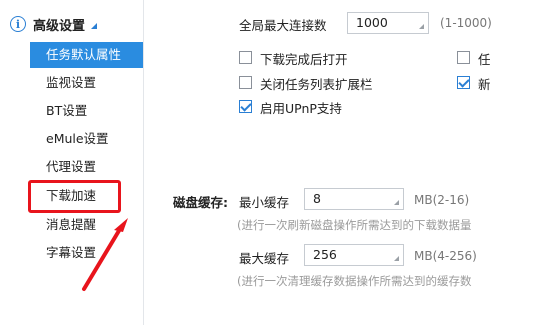 The image size is (543, 325). Describe the element at coordinates (102, 259) in the screenshot. I see `arrow-shaft` at that location.